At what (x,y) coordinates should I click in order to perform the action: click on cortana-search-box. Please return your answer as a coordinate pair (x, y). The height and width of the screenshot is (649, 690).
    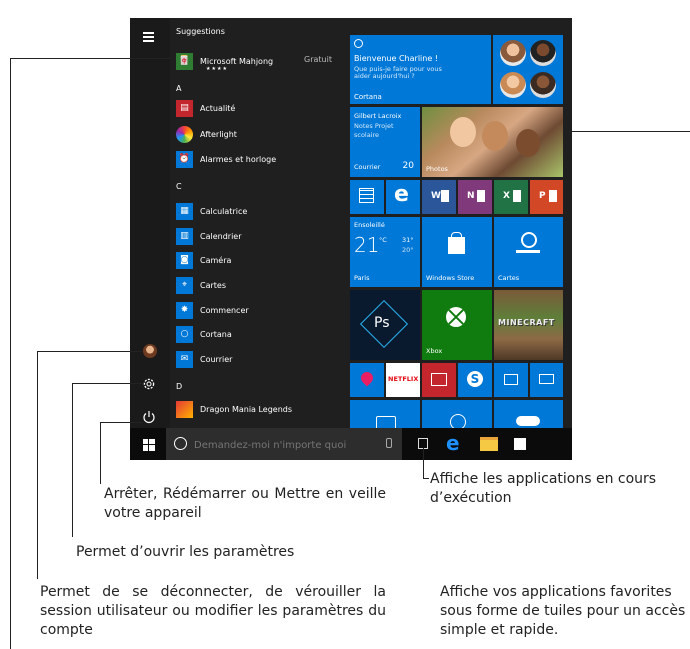
    Looking at the image, I should click on (284, 444).